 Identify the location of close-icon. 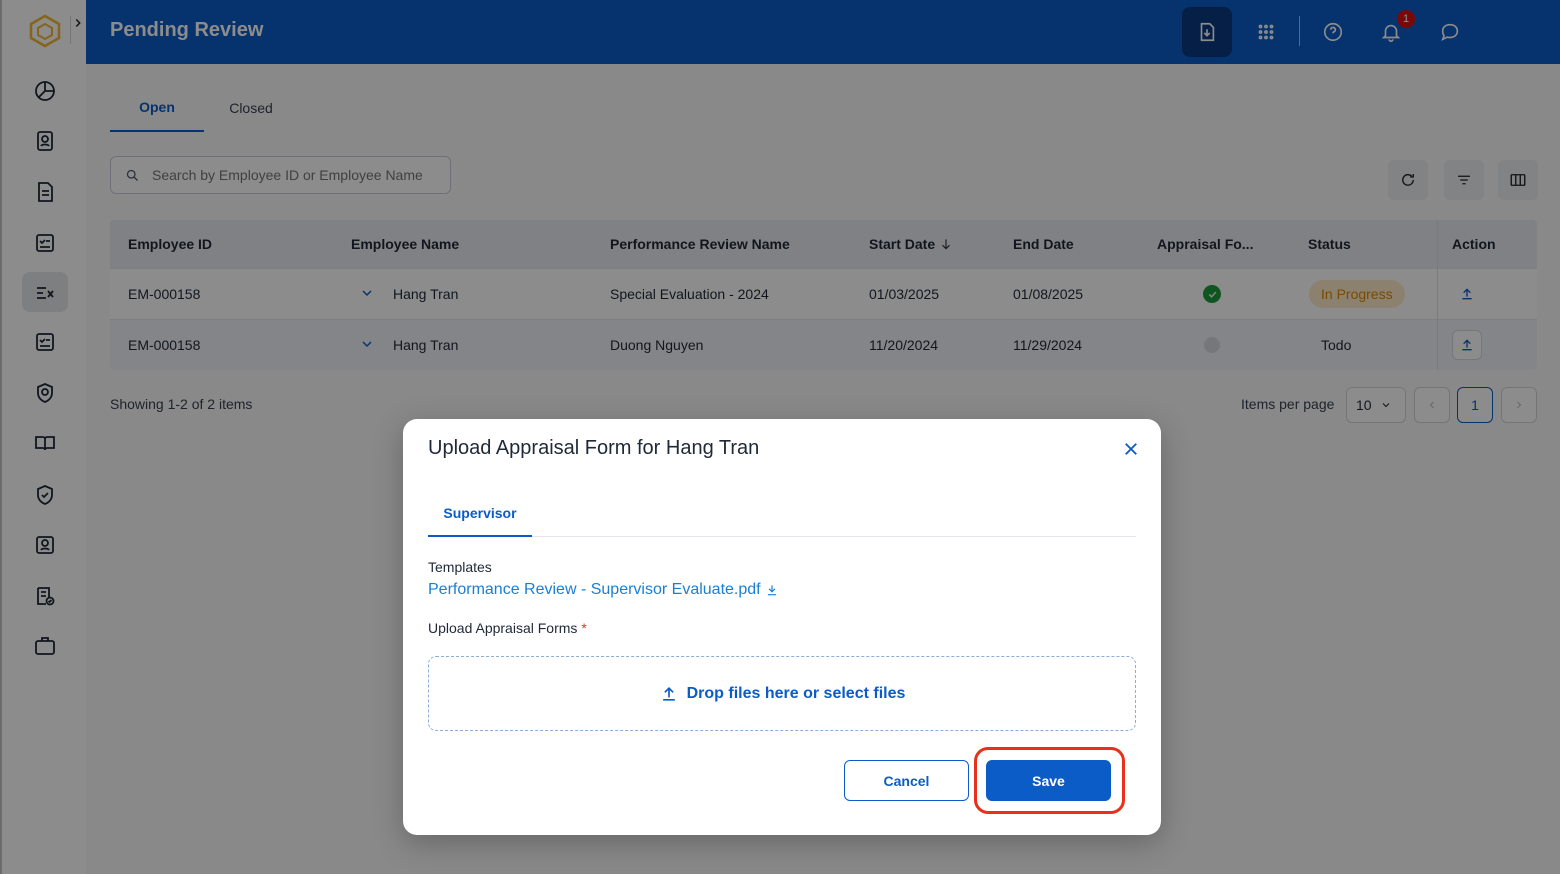
(1131, 449).